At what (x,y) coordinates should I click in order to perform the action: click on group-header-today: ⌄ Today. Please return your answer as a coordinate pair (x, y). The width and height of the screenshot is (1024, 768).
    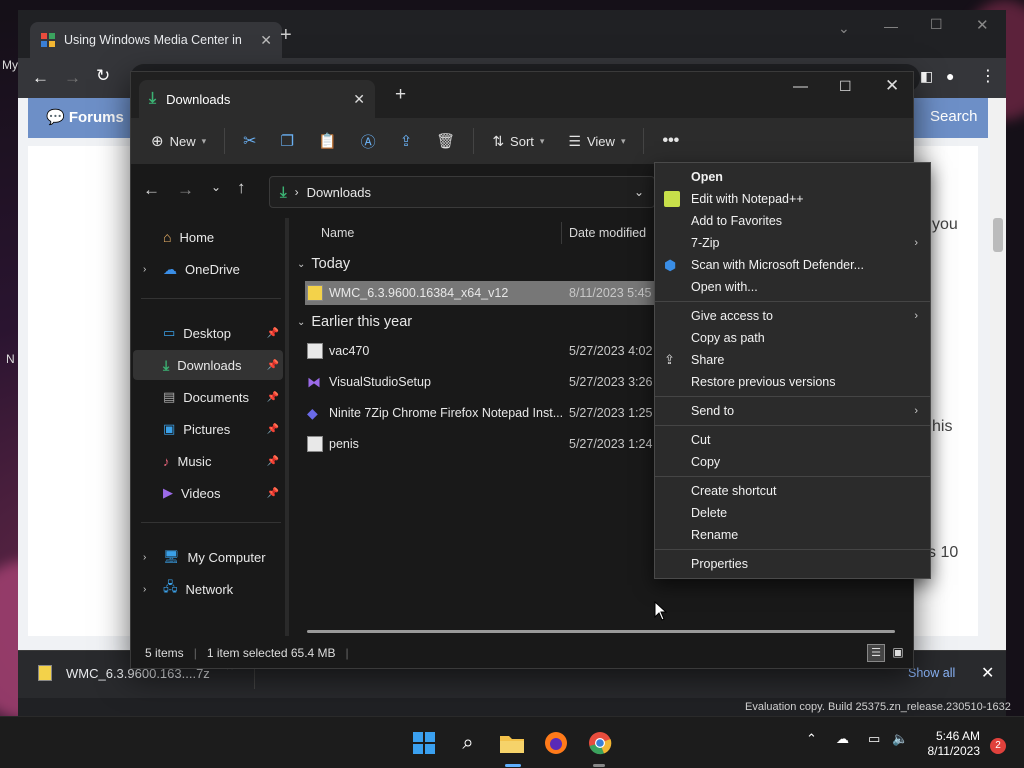
    Looking at the image, I should click on (323, 264).